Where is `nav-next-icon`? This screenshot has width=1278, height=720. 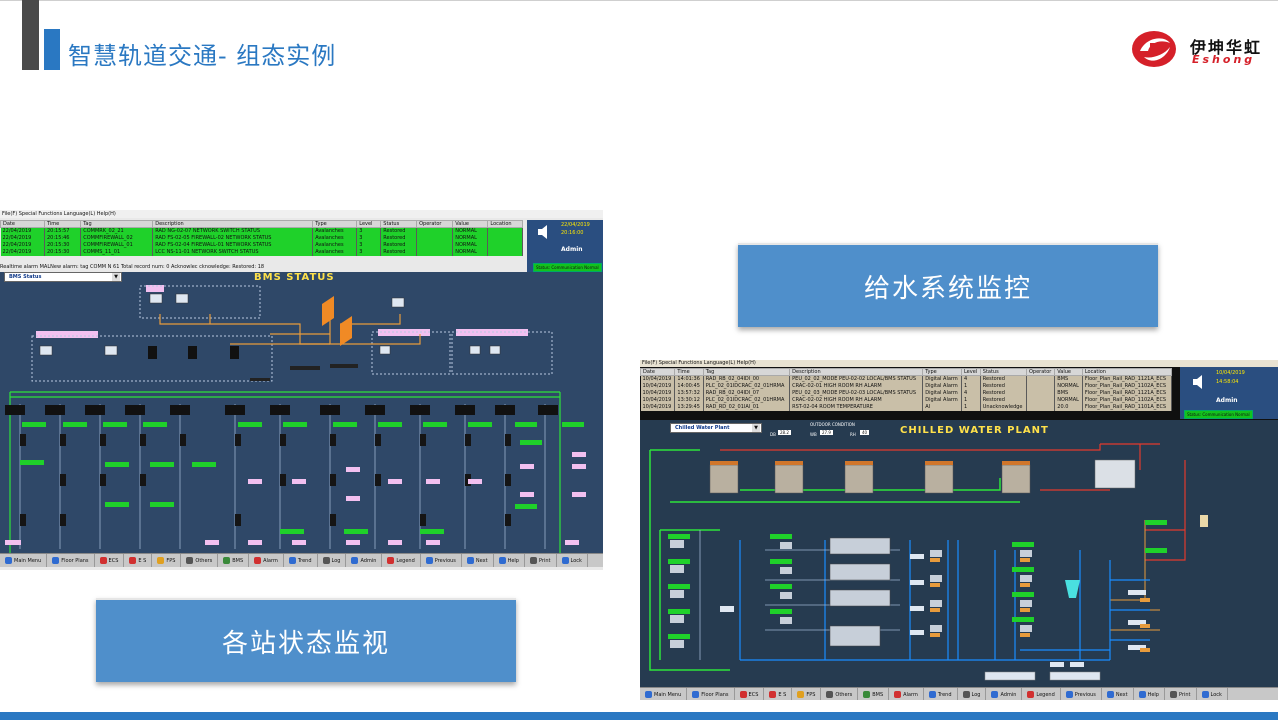 nav-next-icon is located at coordinates (1110, 694).